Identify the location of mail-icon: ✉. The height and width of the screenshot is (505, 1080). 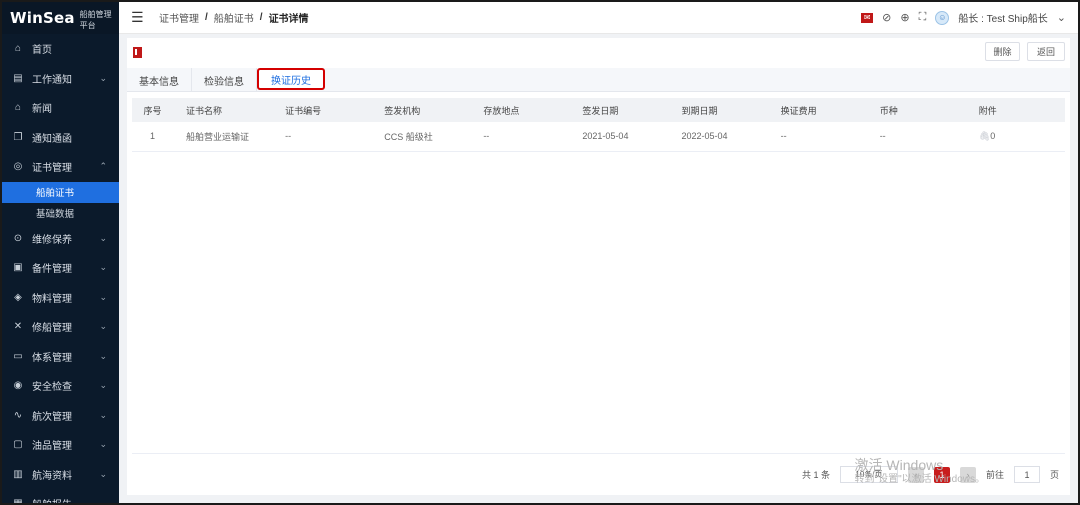
(867, 17).